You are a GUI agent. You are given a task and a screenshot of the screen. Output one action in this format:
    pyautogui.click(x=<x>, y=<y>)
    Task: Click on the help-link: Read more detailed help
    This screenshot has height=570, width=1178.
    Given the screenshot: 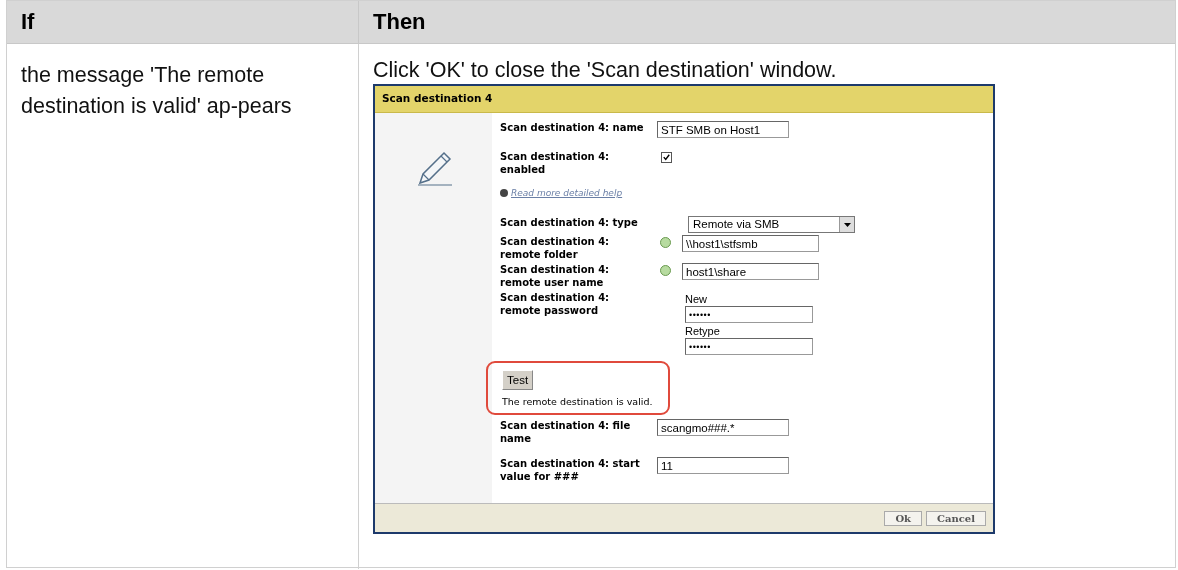 What is the action you would take?
    pyautogui.click(x=567, y=193)
    